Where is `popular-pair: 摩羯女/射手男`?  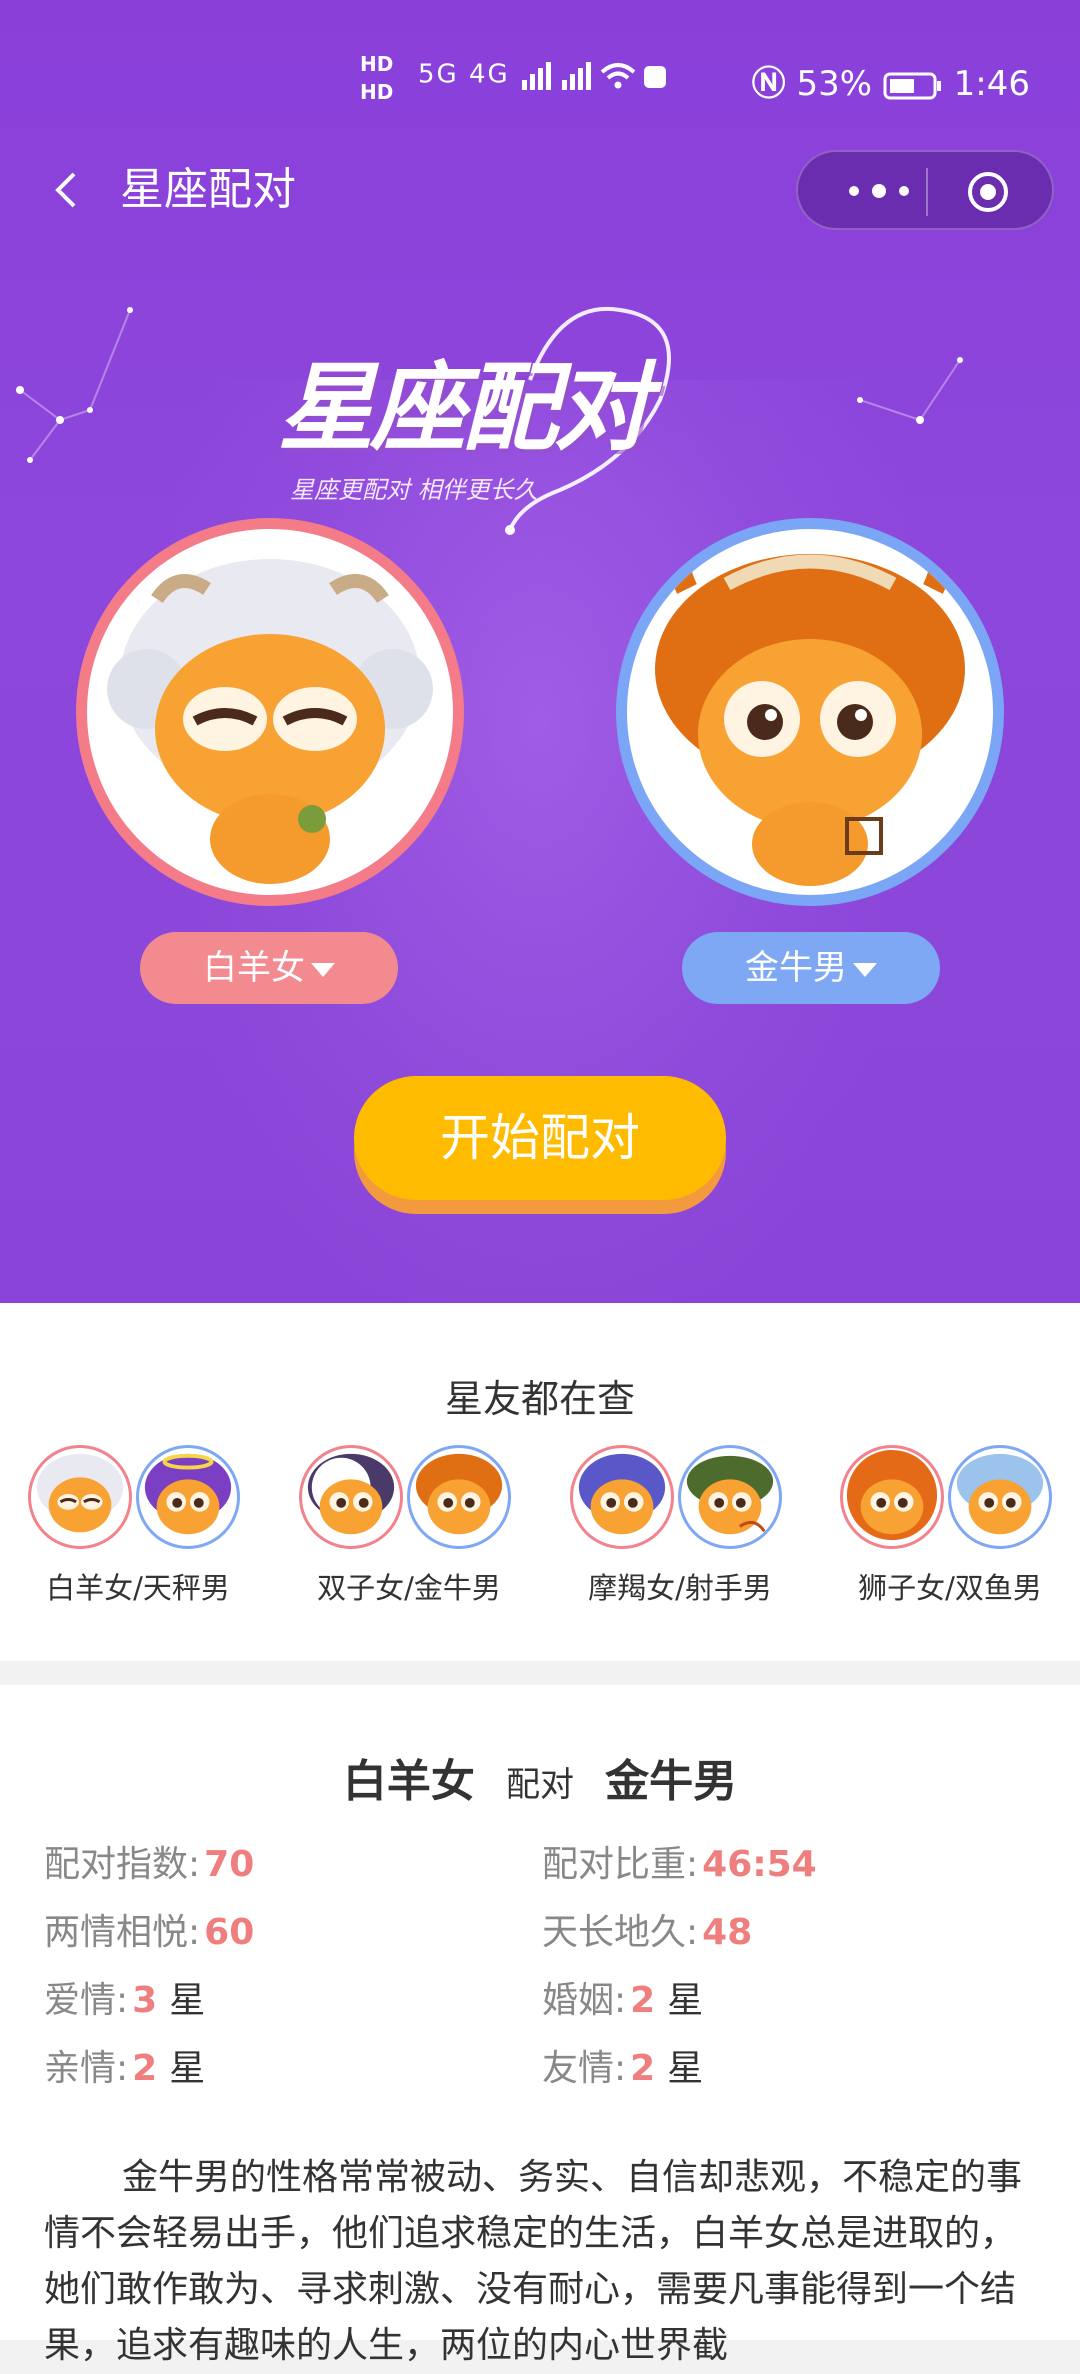
popular-pair: 摩羯女/射手男 is located at coordinates (680, 1530).